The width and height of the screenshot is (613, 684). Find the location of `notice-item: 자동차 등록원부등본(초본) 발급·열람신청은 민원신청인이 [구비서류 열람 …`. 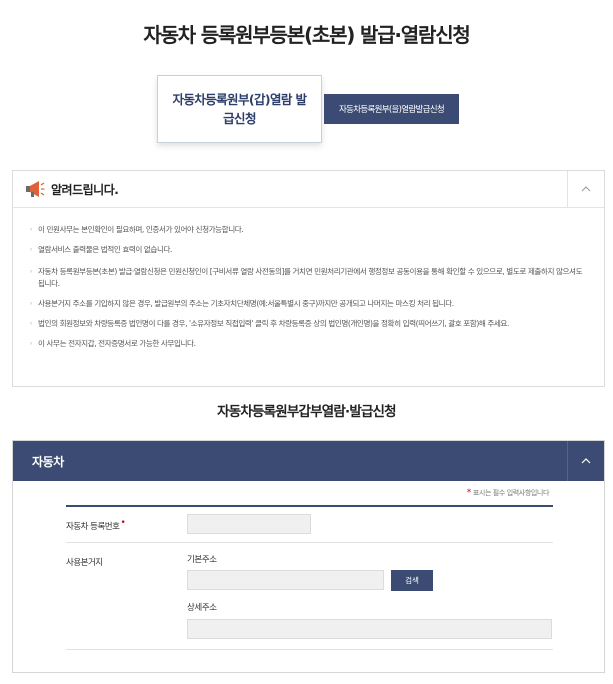

notice-item: 자동차 등록원부등본(초본) 발급·열람신청은 민원신청인이 [구비서류 열람 … is located at coordinates (309, 278).